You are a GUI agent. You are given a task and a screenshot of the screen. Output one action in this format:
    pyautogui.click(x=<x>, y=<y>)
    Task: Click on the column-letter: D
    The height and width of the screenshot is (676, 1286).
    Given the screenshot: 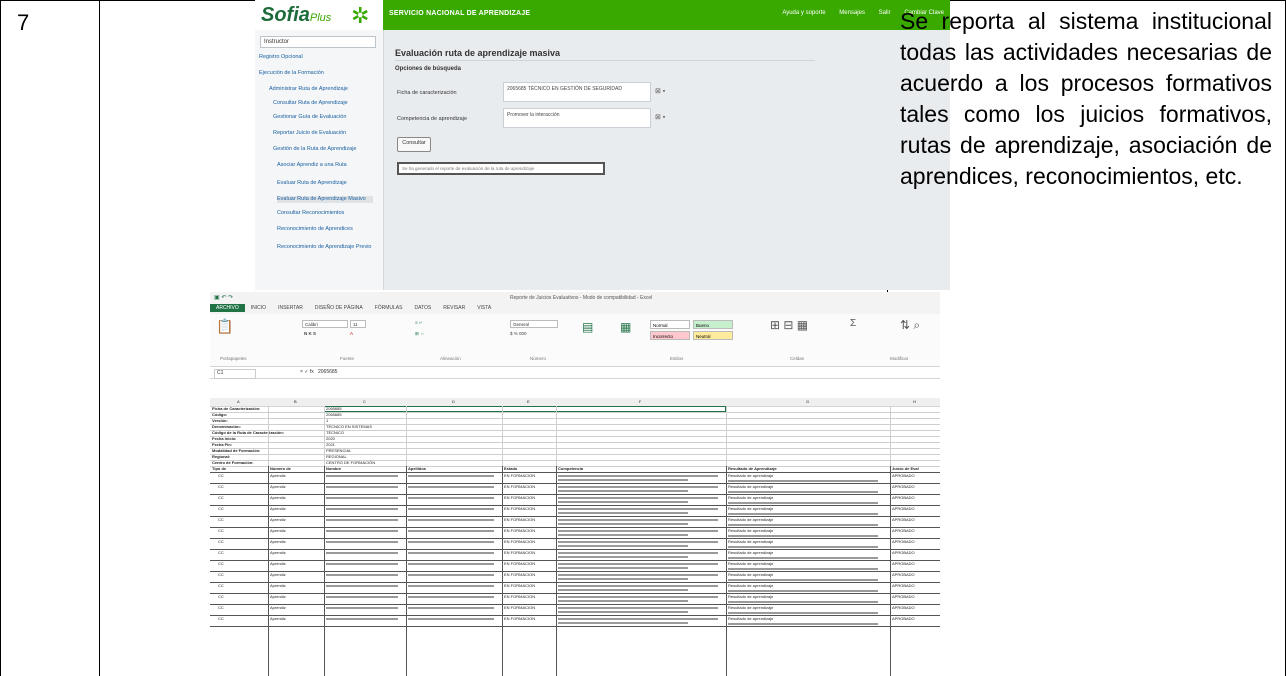 What is the action you would take?
    pyautogui.click(x=453, y=402)
    